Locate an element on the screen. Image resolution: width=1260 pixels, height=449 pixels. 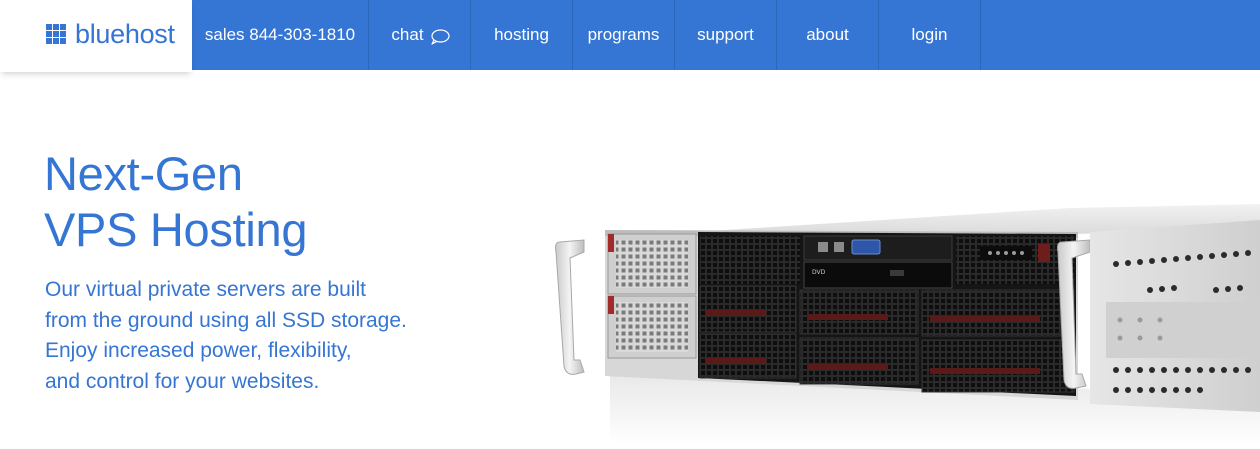
nav-chat: chat is located at coordinates (420, 35).